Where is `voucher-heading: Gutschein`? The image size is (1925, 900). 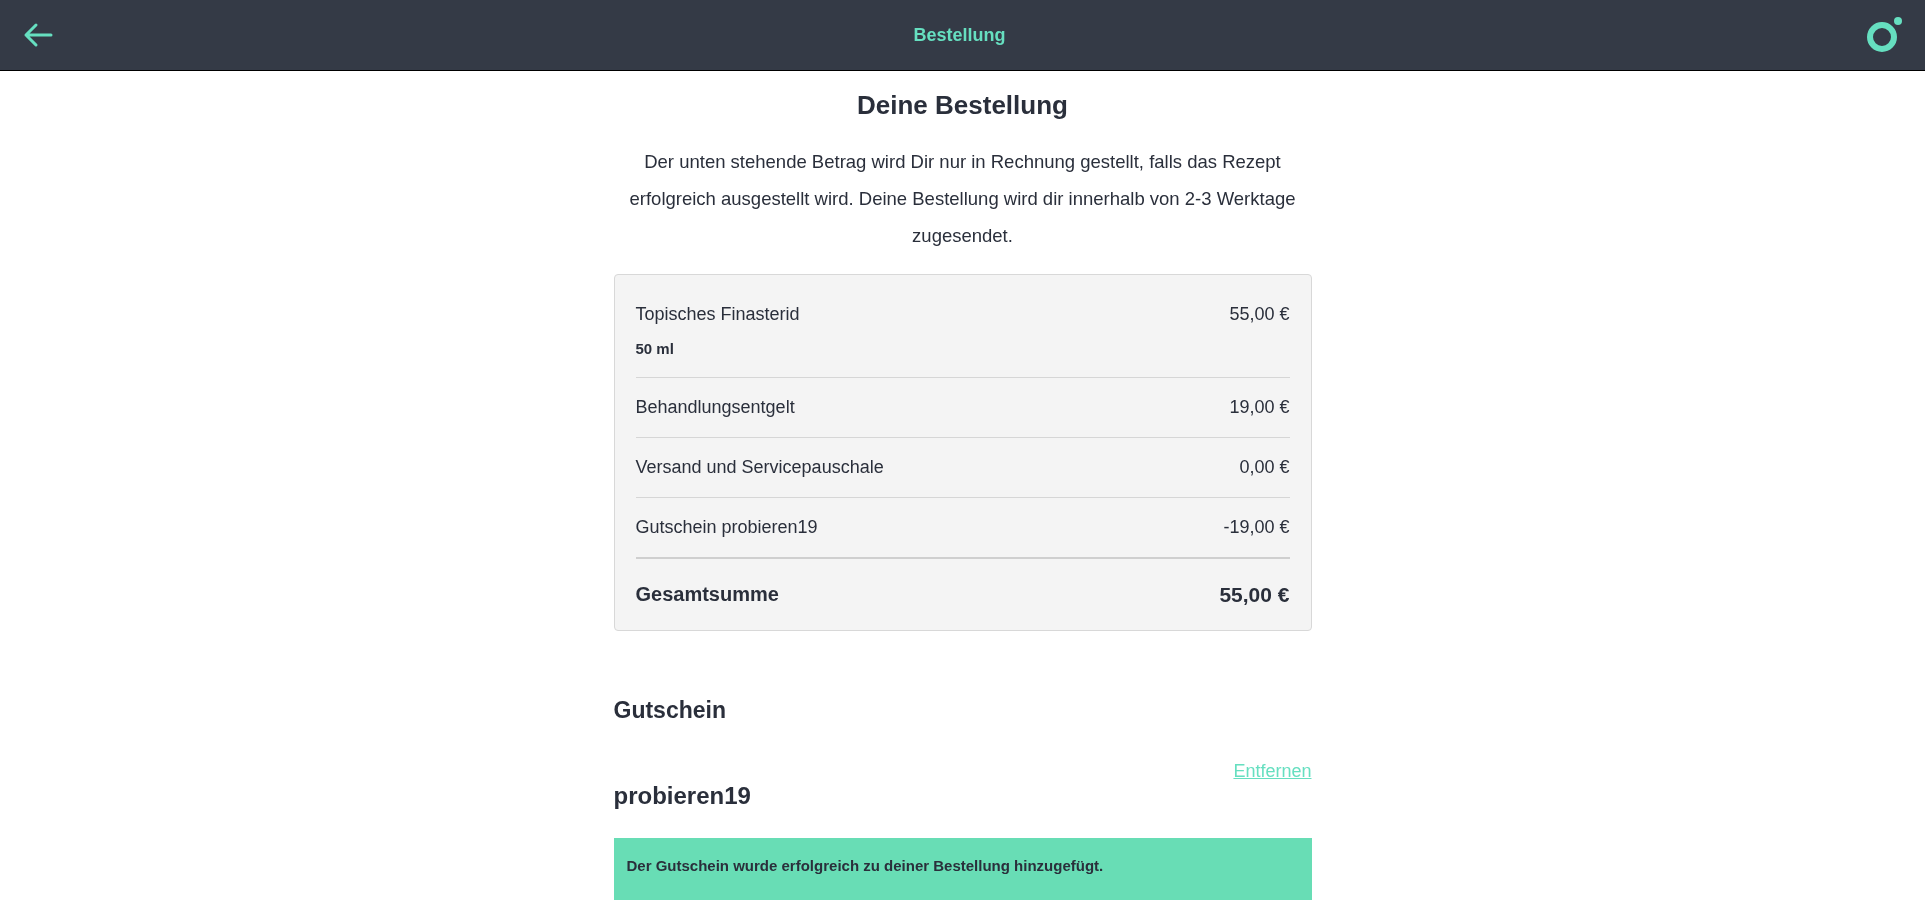
voucher-heading: Gutschein is located at coordinates (670, 710).